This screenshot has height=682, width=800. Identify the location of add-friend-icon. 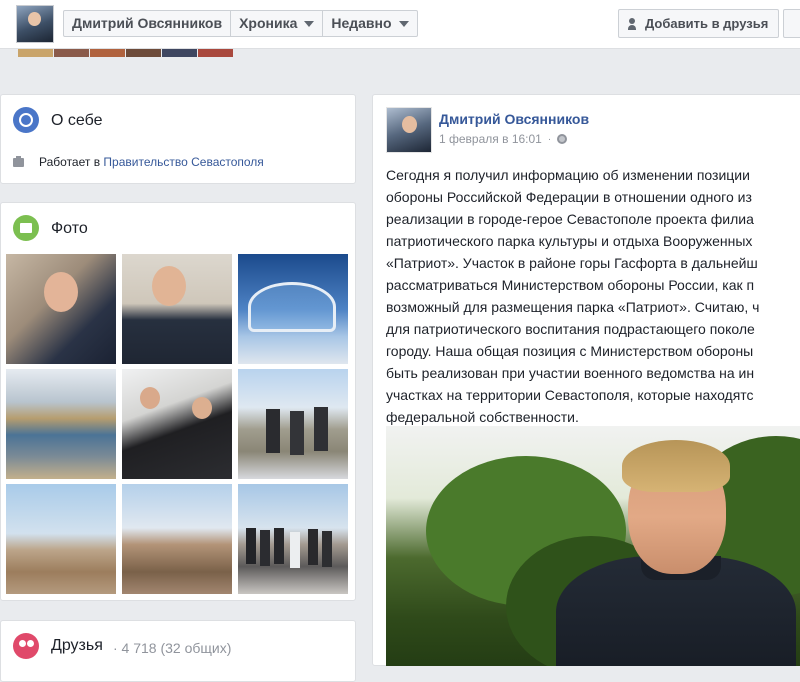
(634, 23).